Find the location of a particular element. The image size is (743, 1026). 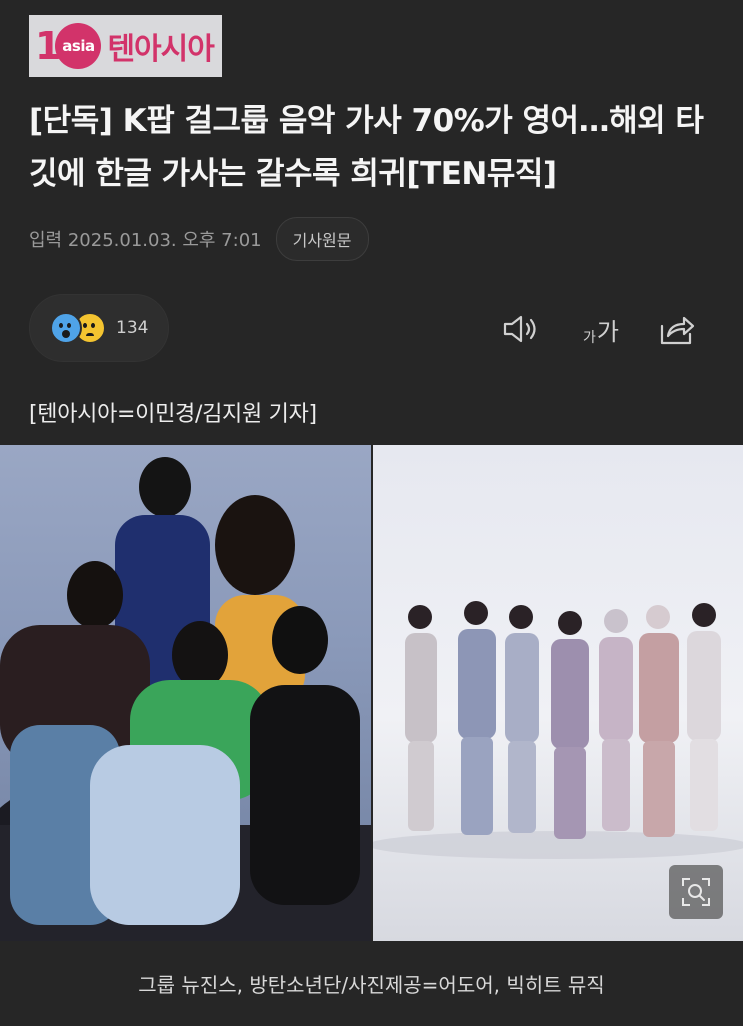

speaker-button is located at coordinates (521, 329).